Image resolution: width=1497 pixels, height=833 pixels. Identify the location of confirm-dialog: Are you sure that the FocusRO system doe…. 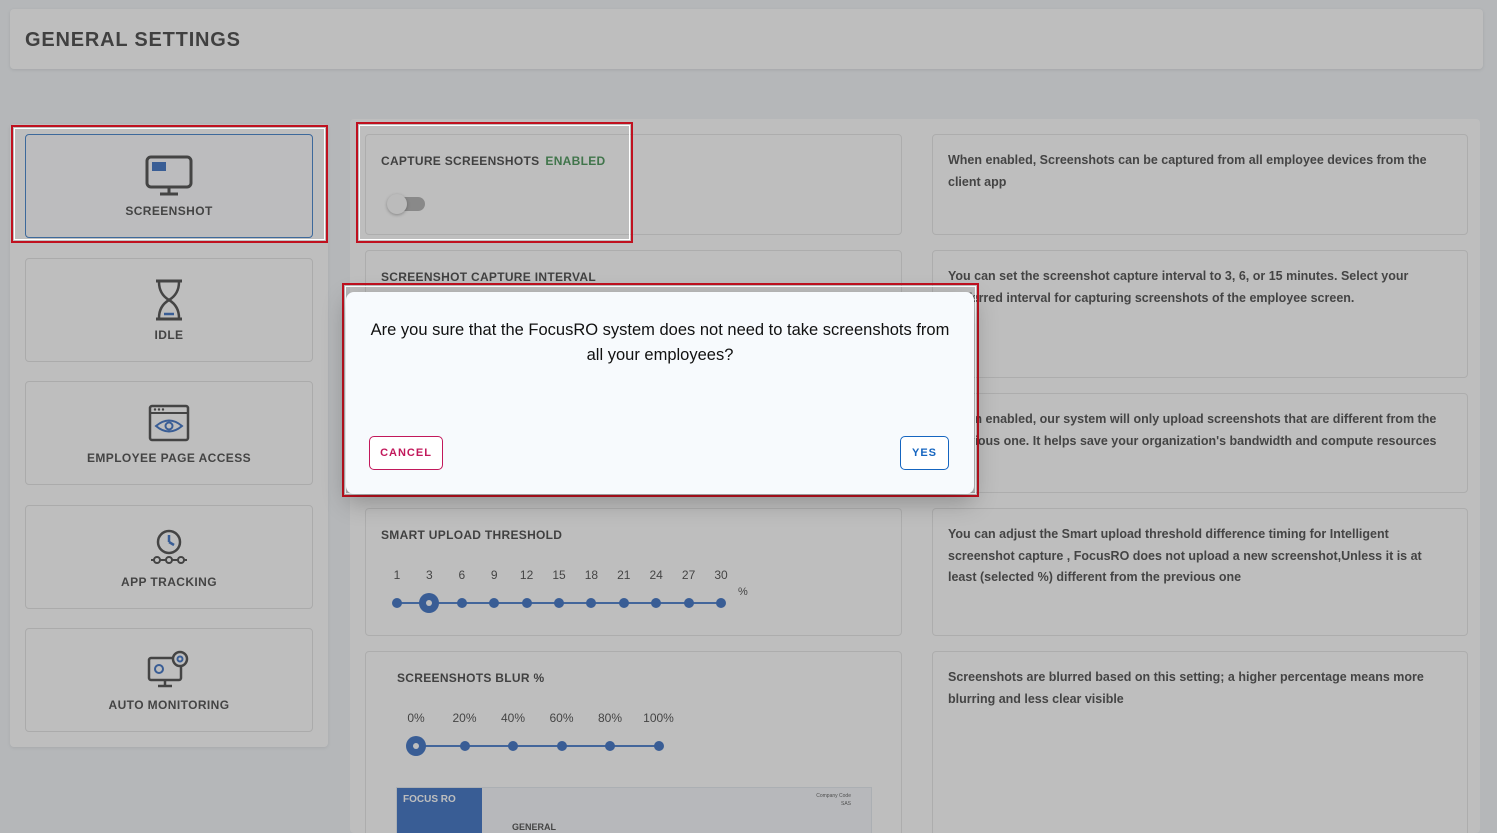
(660, 393).